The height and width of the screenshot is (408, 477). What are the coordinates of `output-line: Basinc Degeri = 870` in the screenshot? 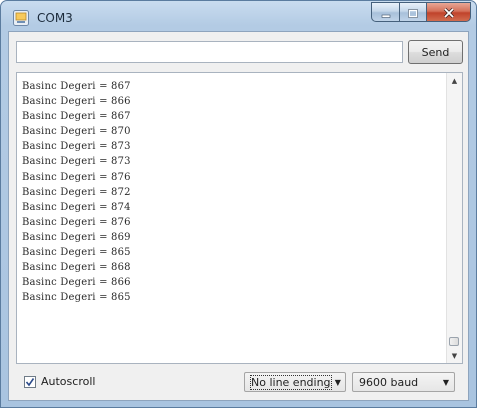 It's located at (76, 132).